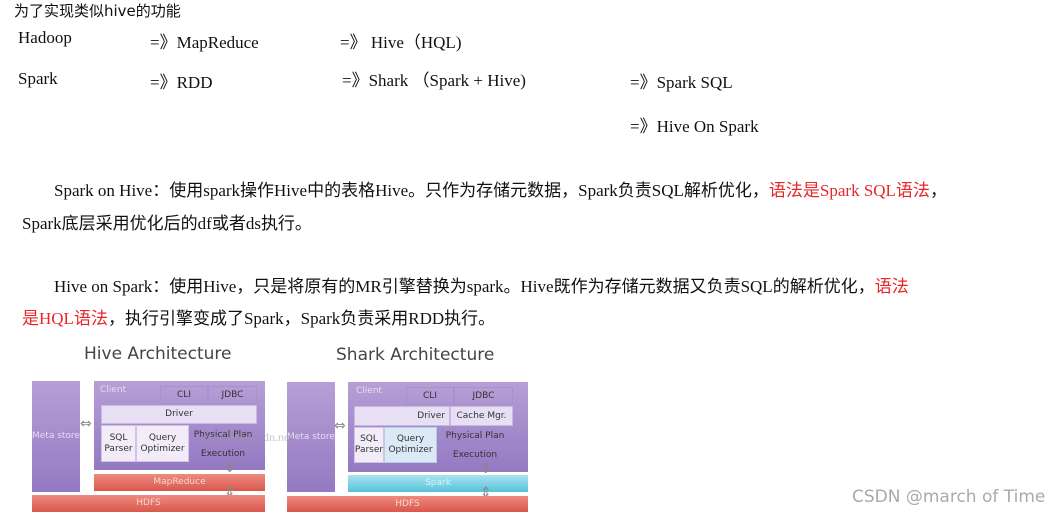  What do you see at coordinates (113, 389) in the screenshot?
I see `hive-client-label: Client` at bounding box center [113, 389].